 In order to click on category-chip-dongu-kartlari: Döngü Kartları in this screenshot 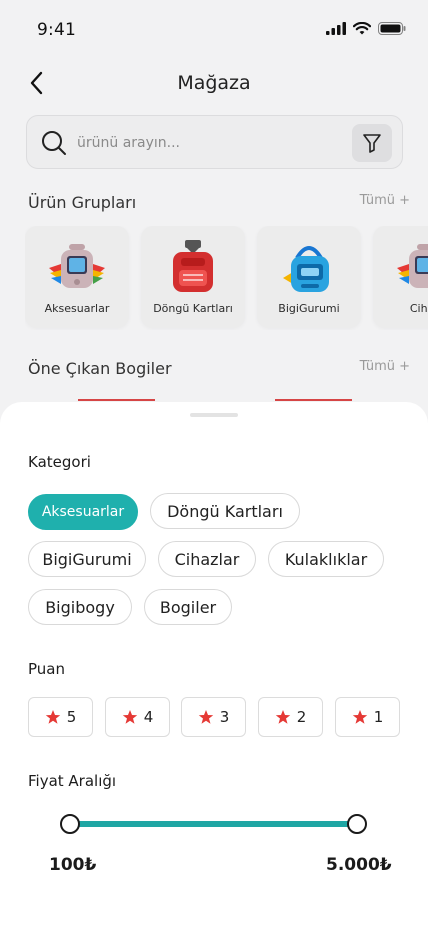, I will do `click(225, 511)`.